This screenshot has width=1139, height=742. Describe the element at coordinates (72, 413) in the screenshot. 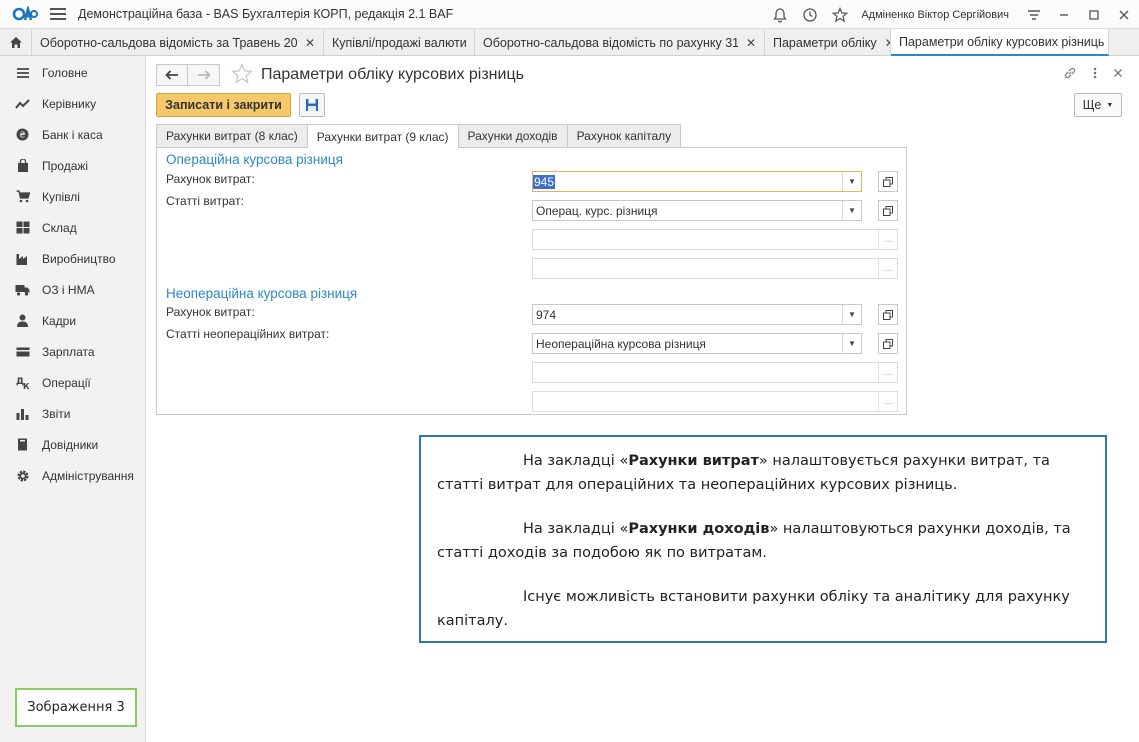

I see `sidebar-item-reports: Звіти` at that location.